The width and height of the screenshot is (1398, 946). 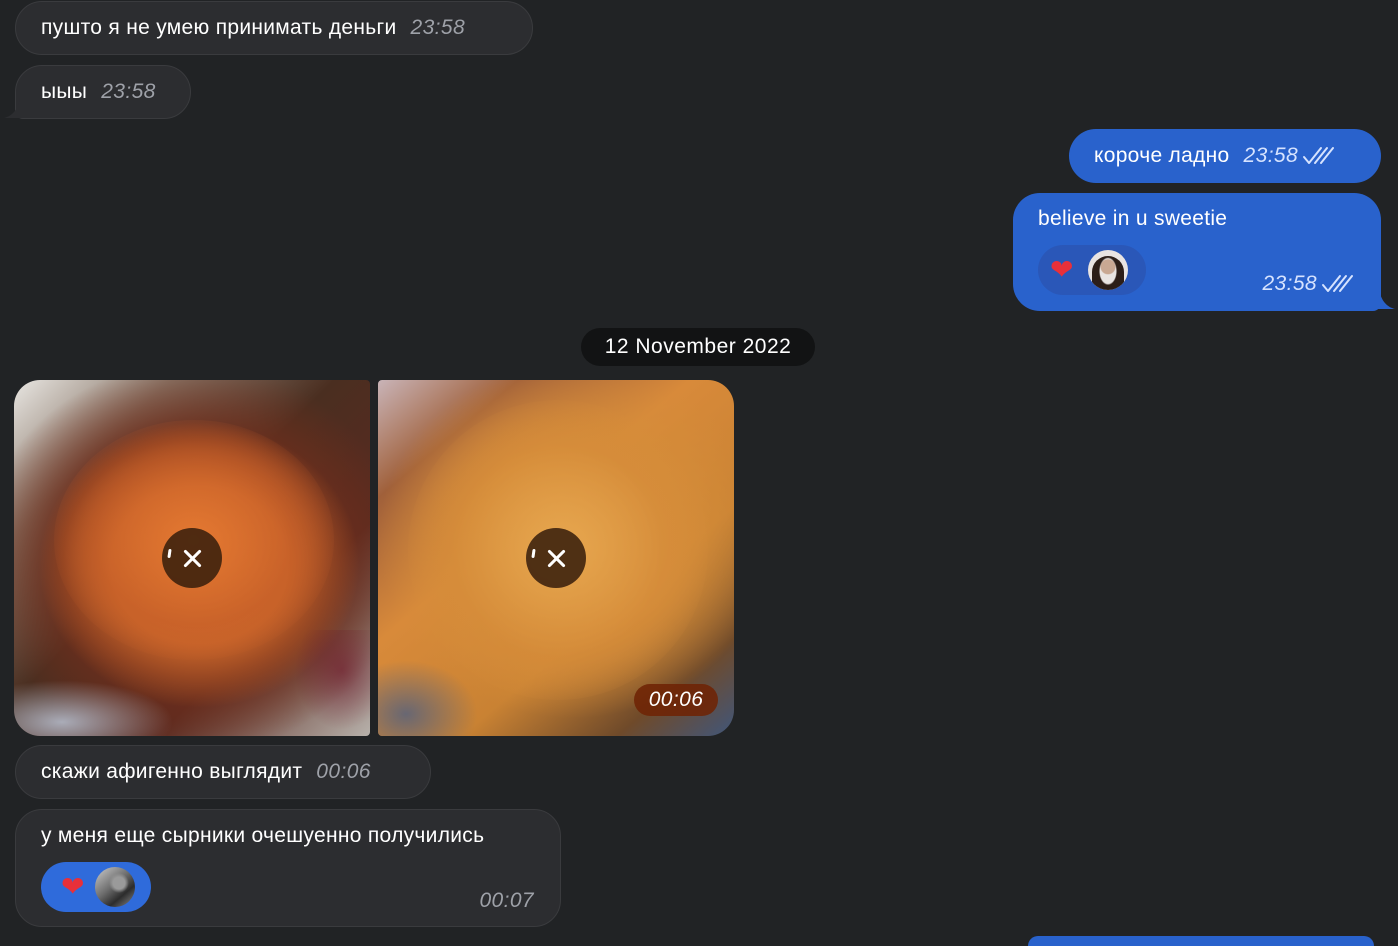 I want to click on message-bubble-outgoing: короче ладно 23:58, so click(x=1225, y=156).